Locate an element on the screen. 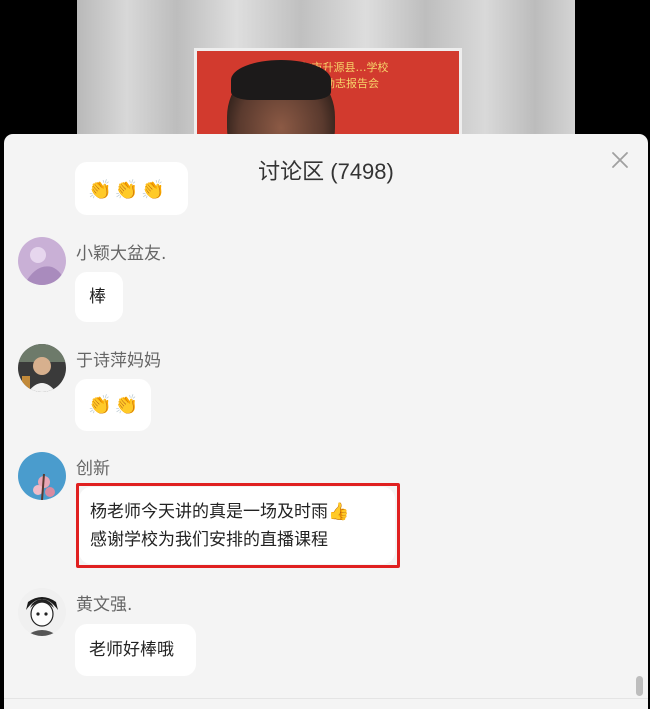 Image resolution: width=650 pixels, height=709 pixels. message-text: 👏👏 is located at coordinates (115, 405).